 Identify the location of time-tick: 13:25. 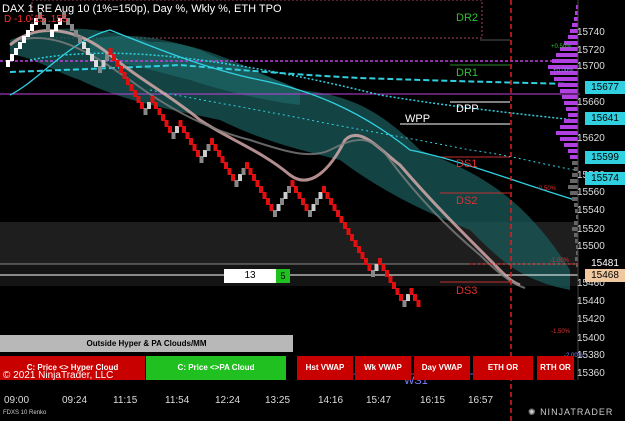
(278, 400).